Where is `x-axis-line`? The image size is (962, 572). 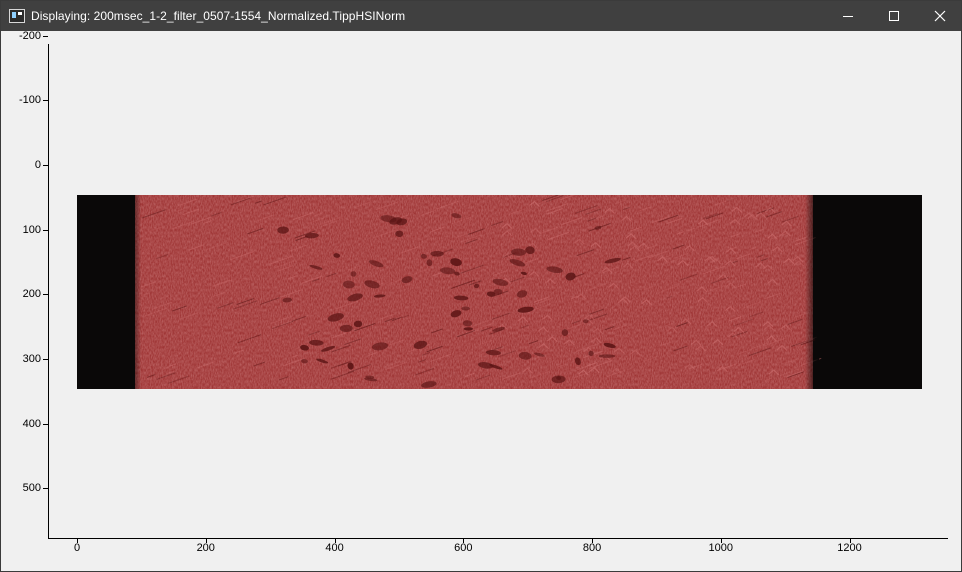
x-axis-line is located at coordinates (498, 538).